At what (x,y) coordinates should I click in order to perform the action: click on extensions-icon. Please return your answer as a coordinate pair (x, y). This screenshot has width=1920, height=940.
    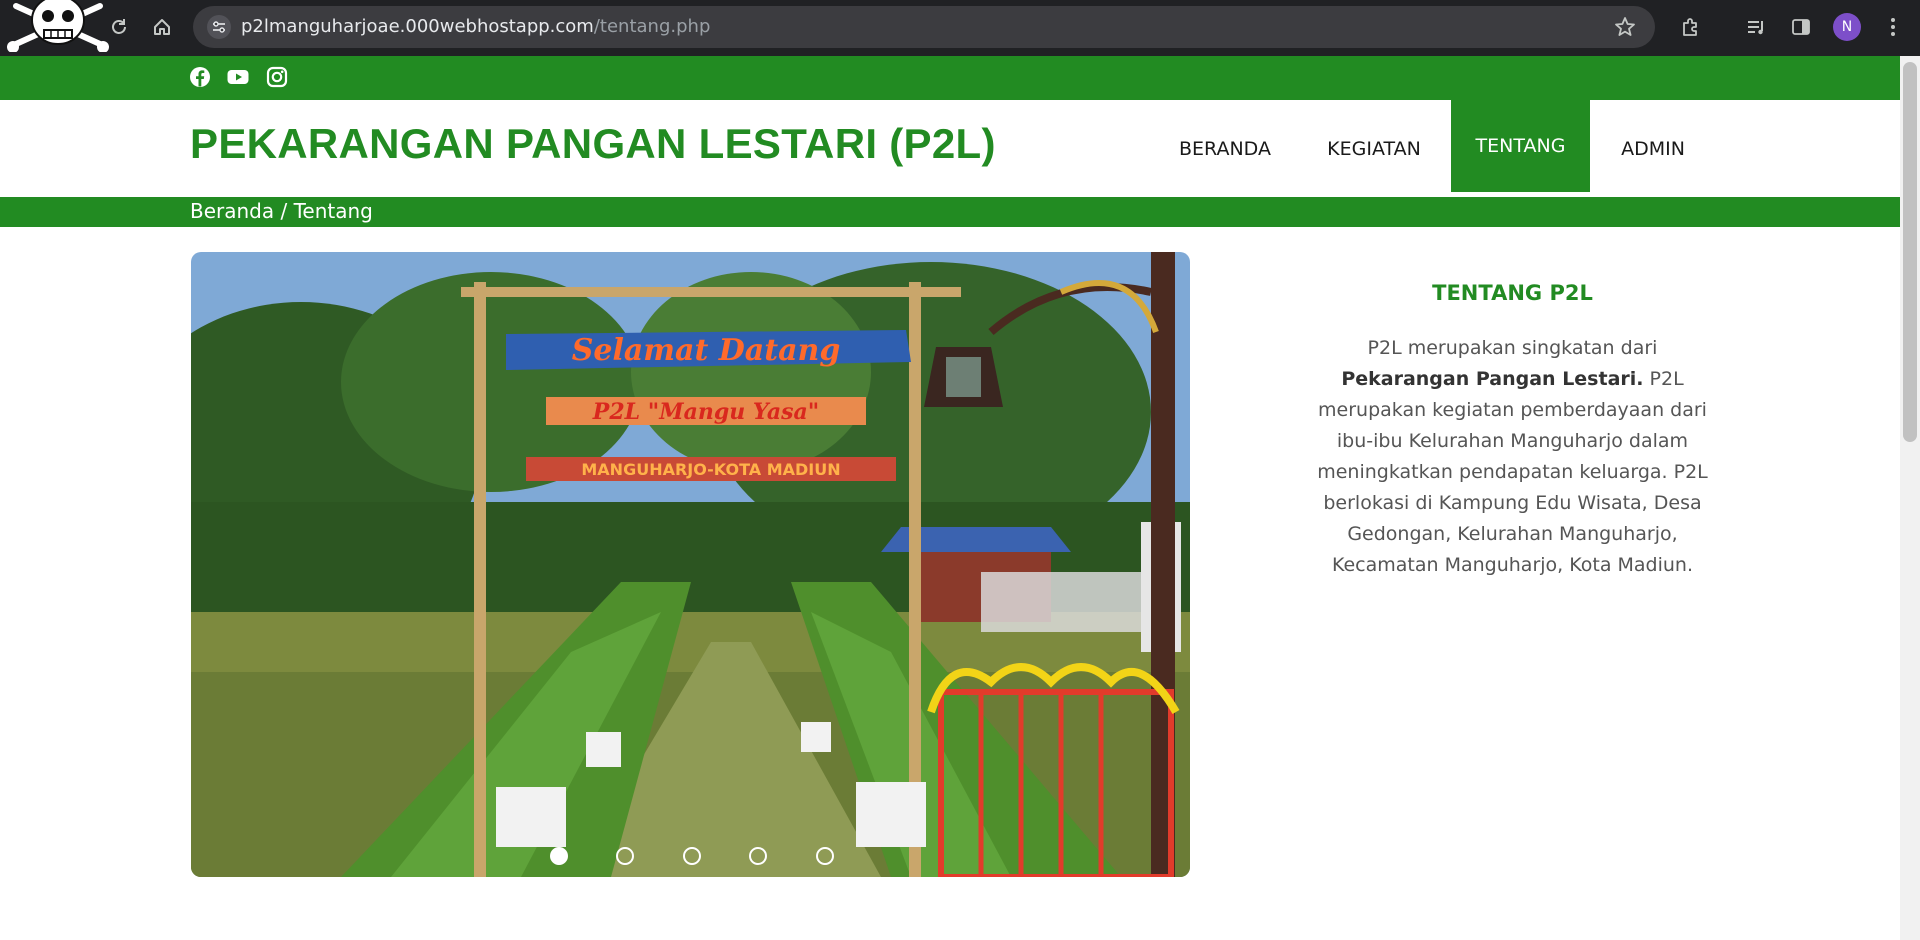
    Looking at the image, I should click on (1691, 27).